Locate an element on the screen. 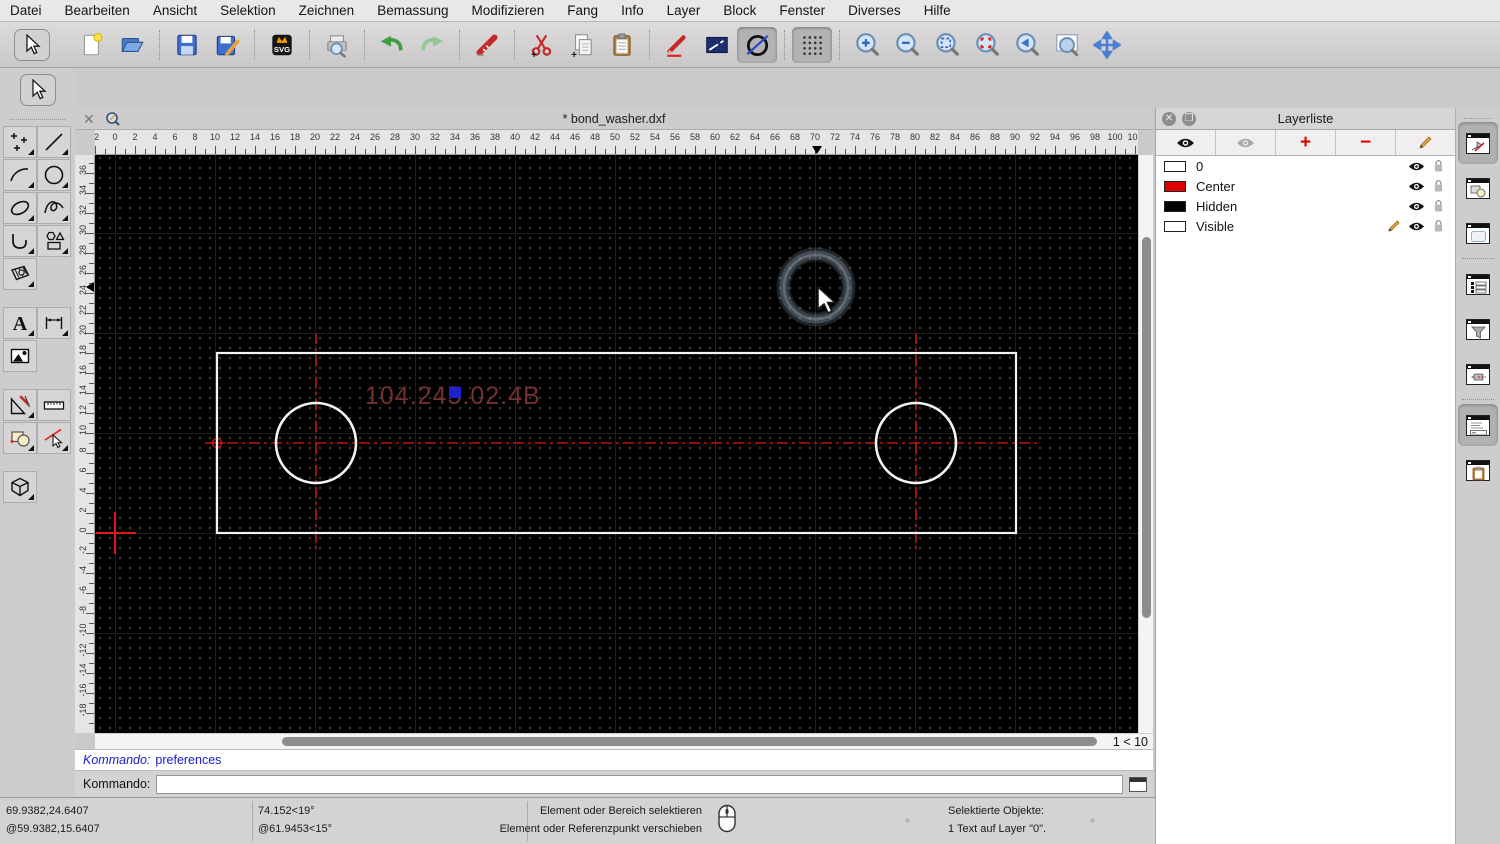  tool-image is located at coordinates (20, 356).